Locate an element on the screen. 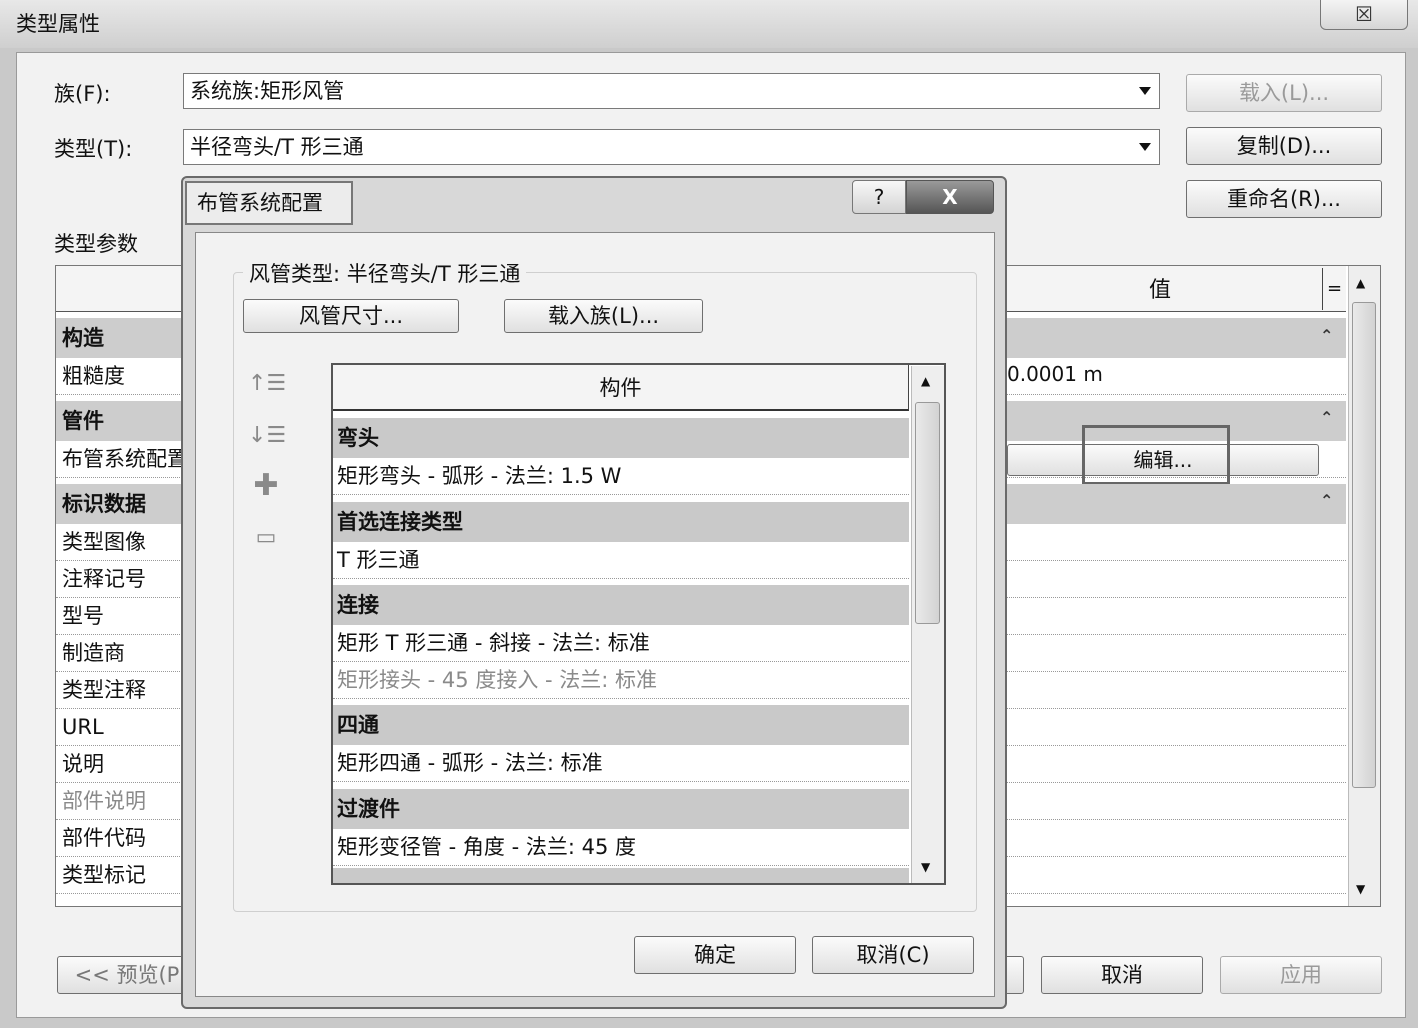 The image size is (1418, 1028). highlight-box is located at coordinates (1156, 455).